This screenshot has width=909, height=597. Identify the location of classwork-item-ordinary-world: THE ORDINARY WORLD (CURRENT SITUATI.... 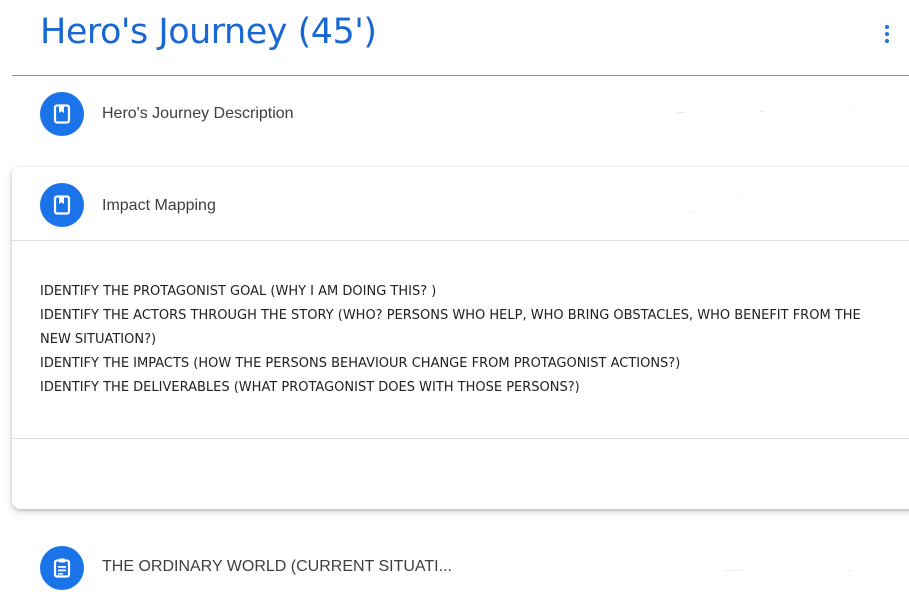
(460, 564).